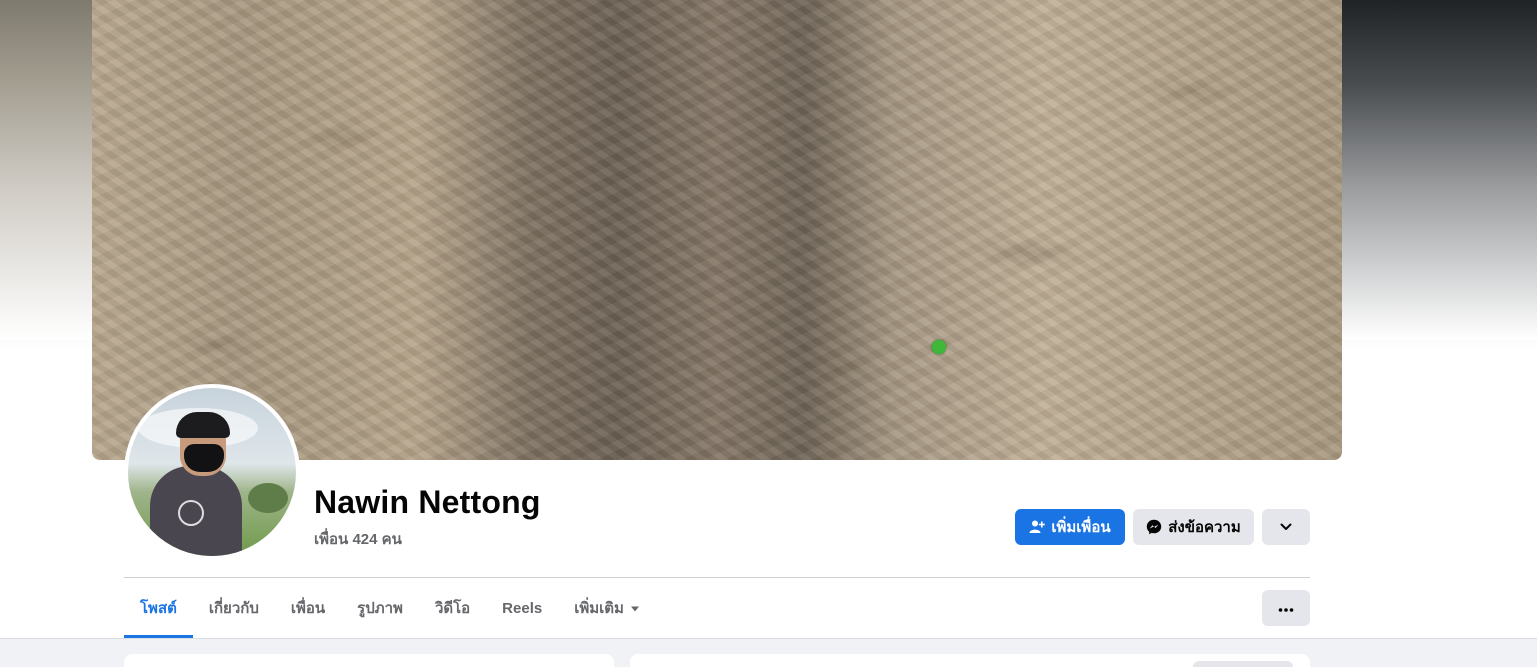 Image resolution: width=1537 pixels, height=667 pixels. I want to click on avatar-hair, so click(203, 425).